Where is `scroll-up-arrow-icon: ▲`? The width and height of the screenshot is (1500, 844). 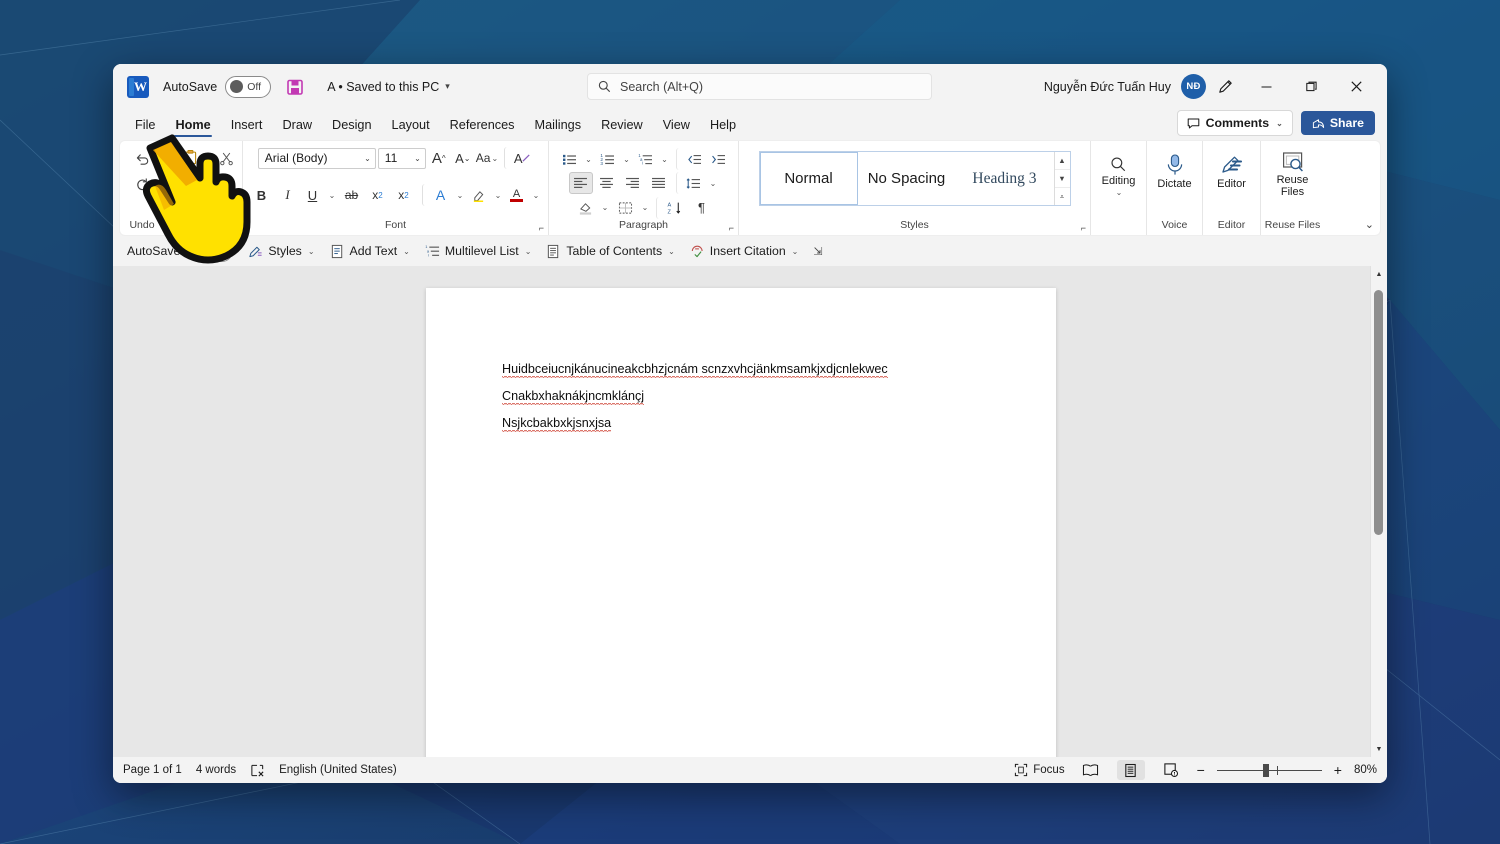
scroll-up-arrow-icon: ▲ is located at coordinates (1379, 274).